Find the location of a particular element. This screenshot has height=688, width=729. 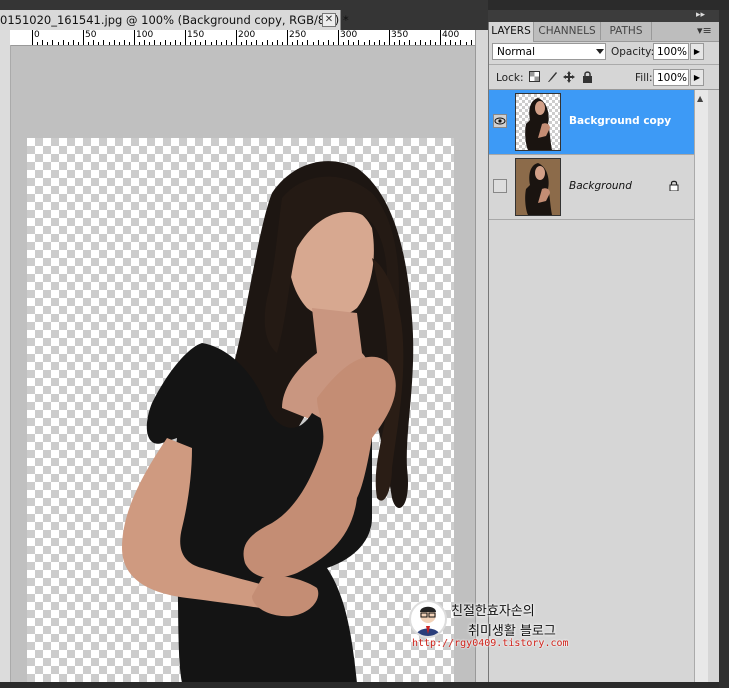

lock-position-icon is located at coordinates (569, 77).